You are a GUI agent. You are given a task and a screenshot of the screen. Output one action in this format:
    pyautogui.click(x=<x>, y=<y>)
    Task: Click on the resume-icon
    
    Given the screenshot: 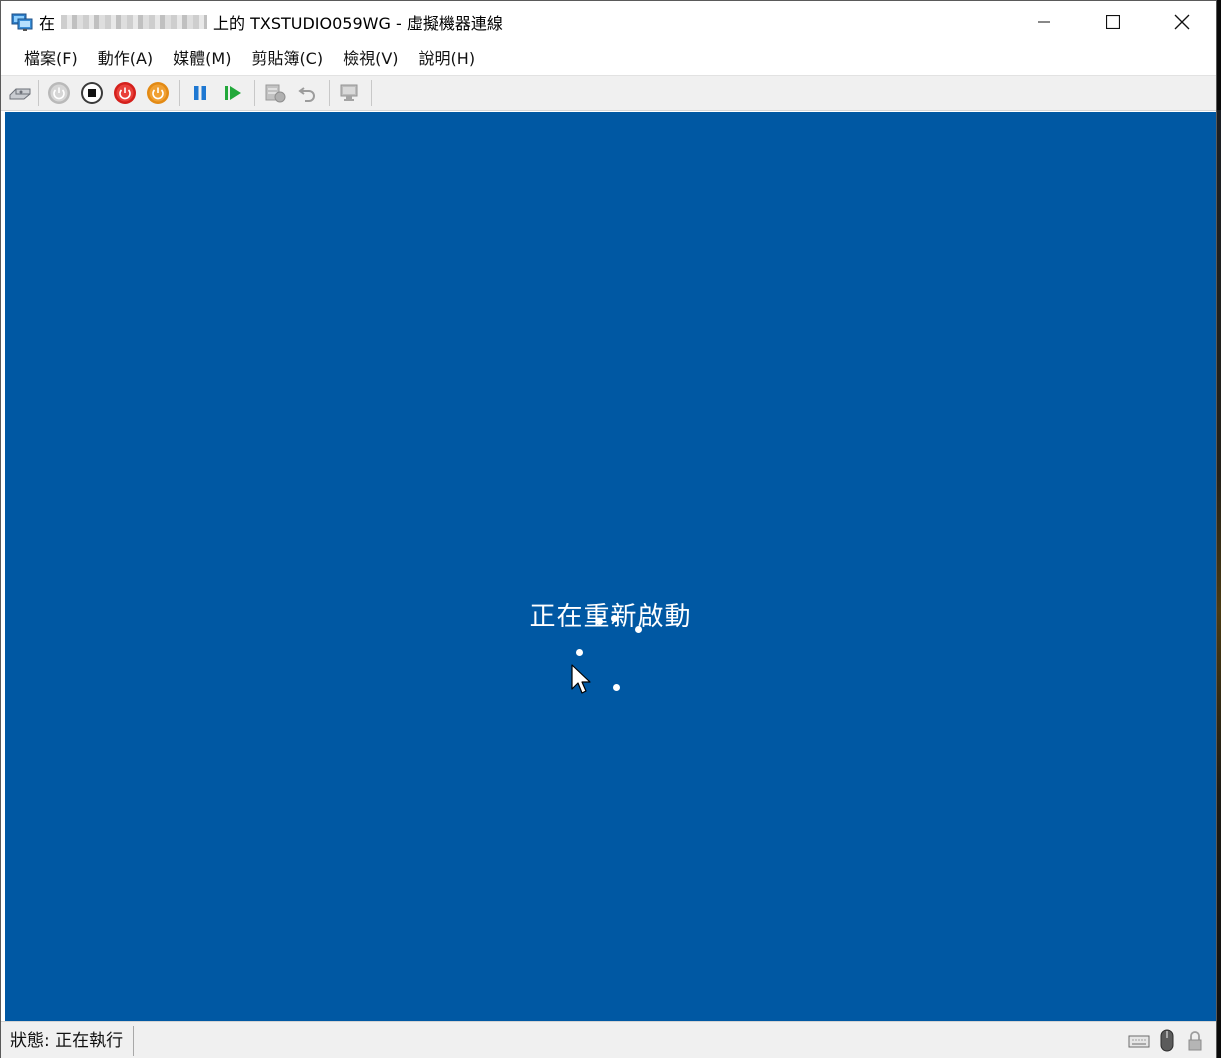 What is the action you would take?
    pyautogui.click(x=233, y=93)
    